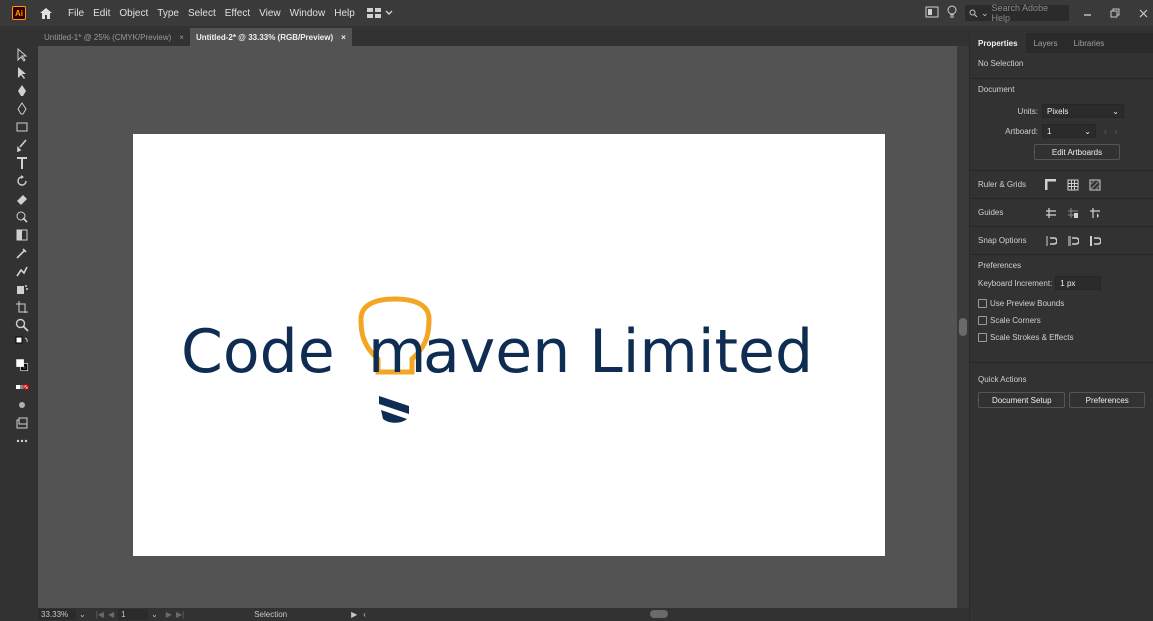 This screenshot has width=1153, height=621. Describe the element at coordinates (22, 423) in the screenshot. I see `screen-mode-icon` at that location.